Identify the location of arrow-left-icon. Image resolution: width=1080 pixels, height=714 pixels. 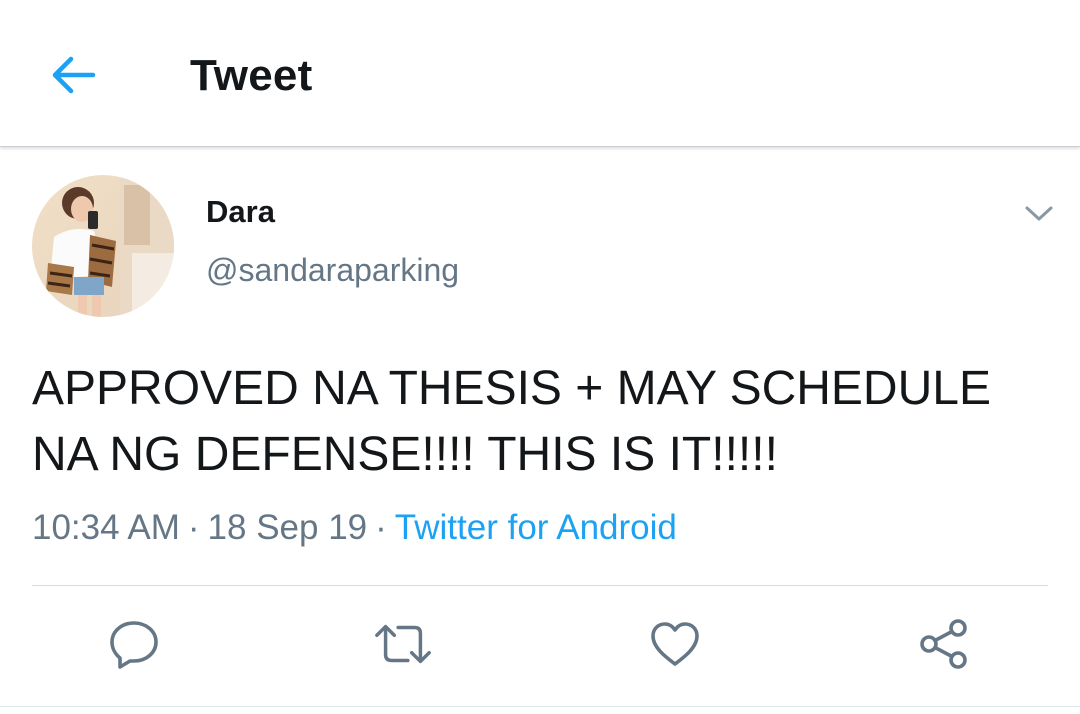
(74, 75).